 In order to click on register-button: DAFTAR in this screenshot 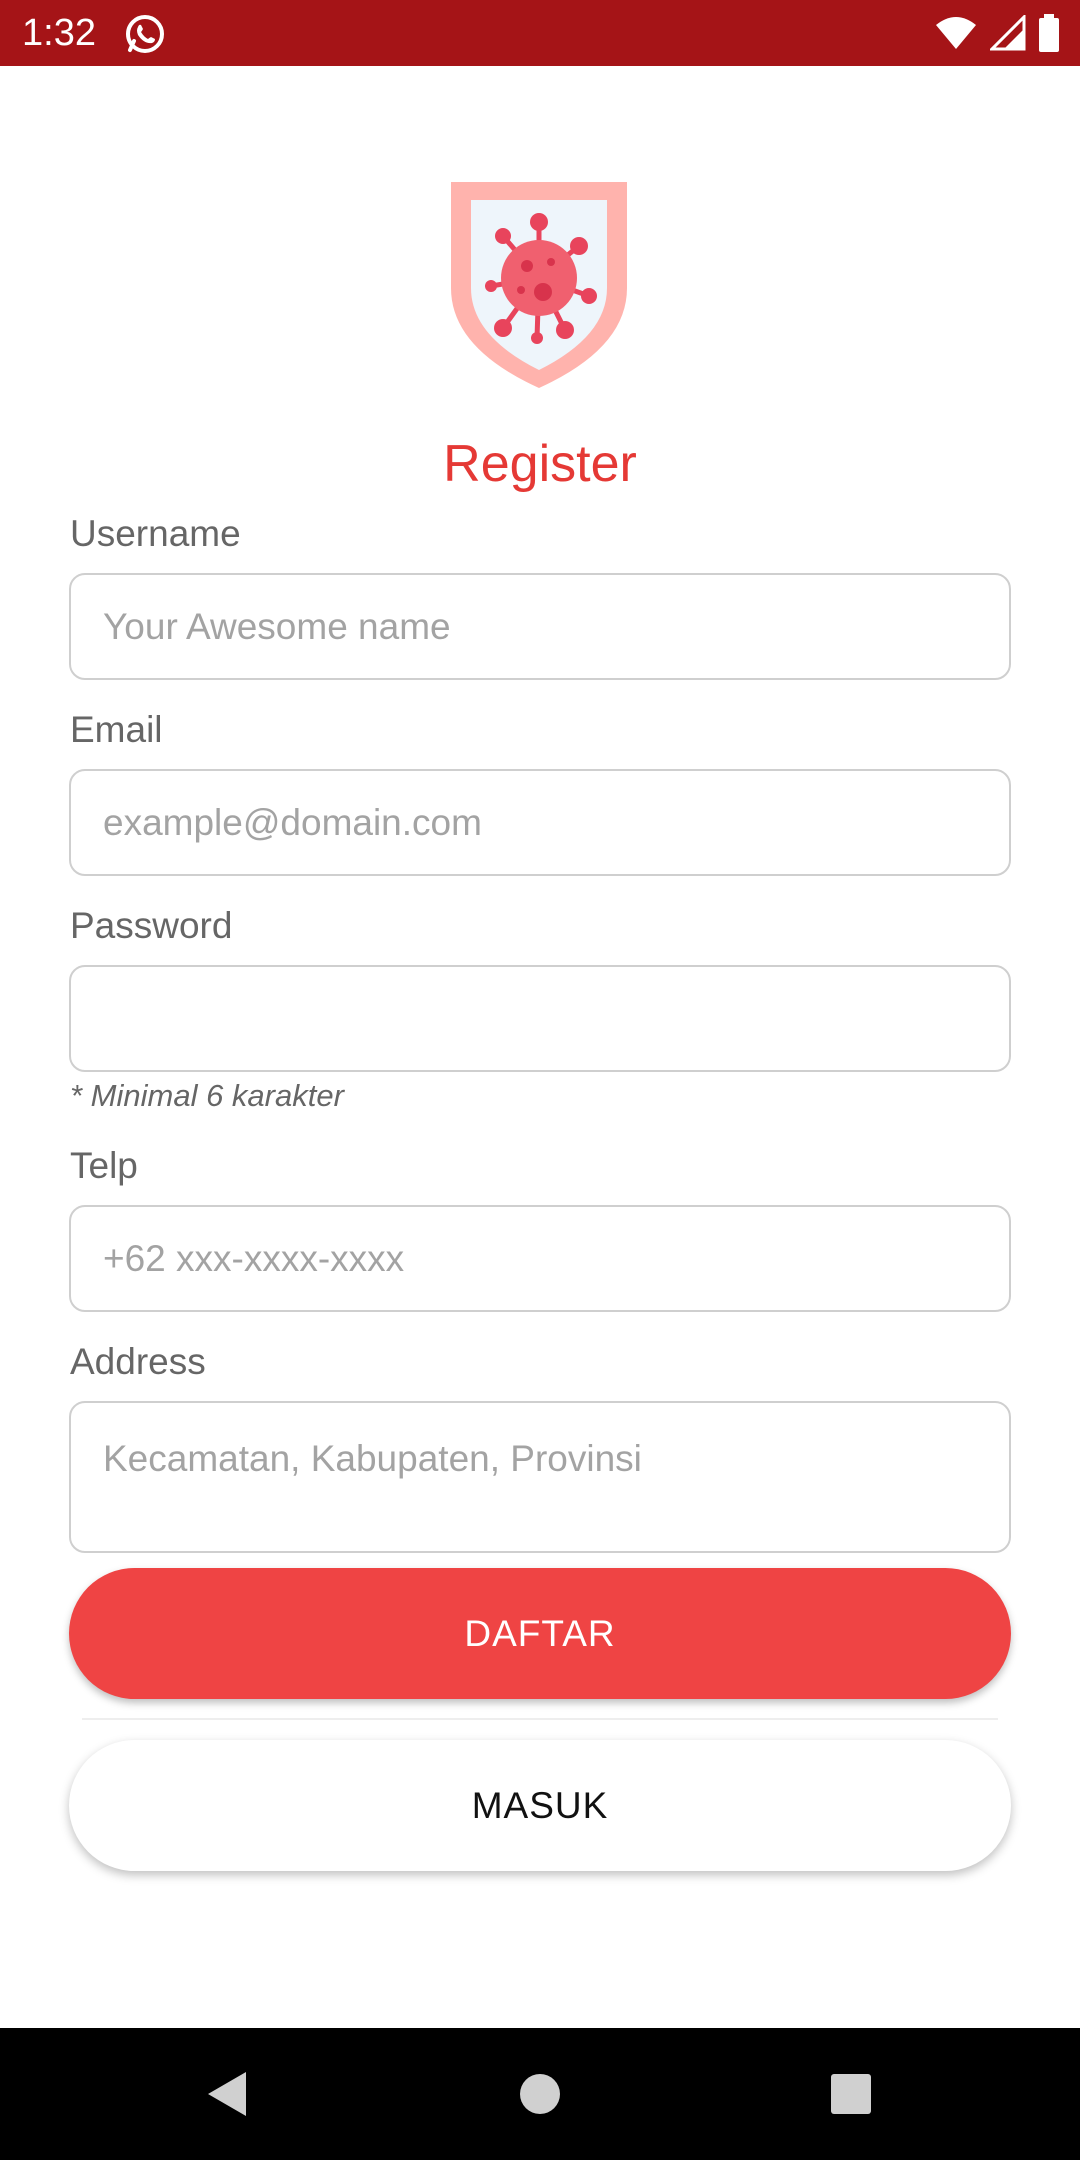, I will do `click(540, 1633)`.